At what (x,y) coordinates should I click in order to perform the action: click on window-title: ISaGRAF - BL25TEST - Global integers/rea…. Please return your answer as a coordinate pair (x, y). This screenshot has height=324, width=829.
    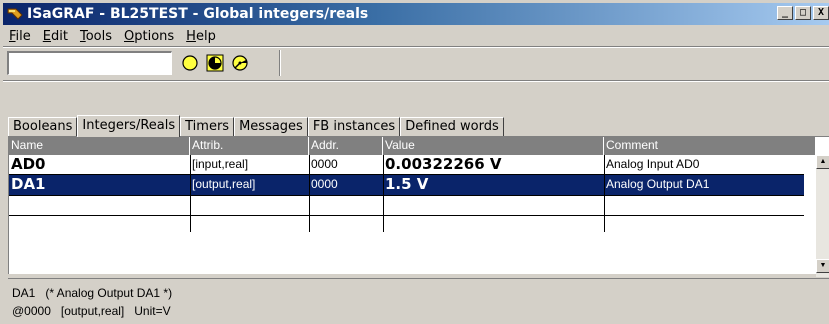
    Looking at the image, I should click on (198, 14).